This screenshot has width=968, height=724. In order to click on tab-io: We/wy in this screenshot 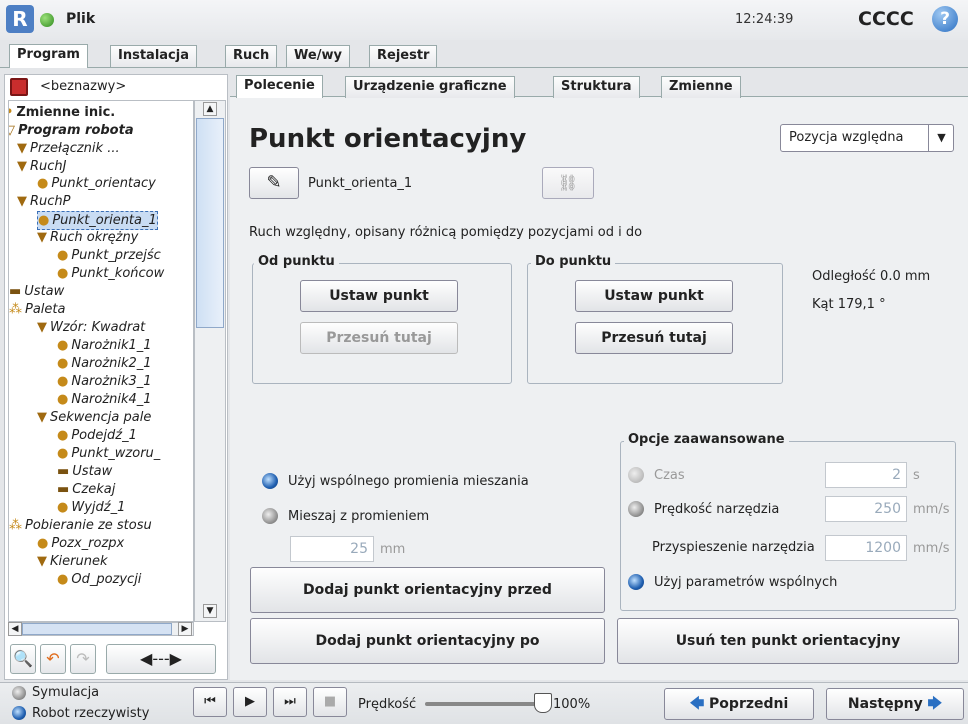, I will do `click(318, 56)`.